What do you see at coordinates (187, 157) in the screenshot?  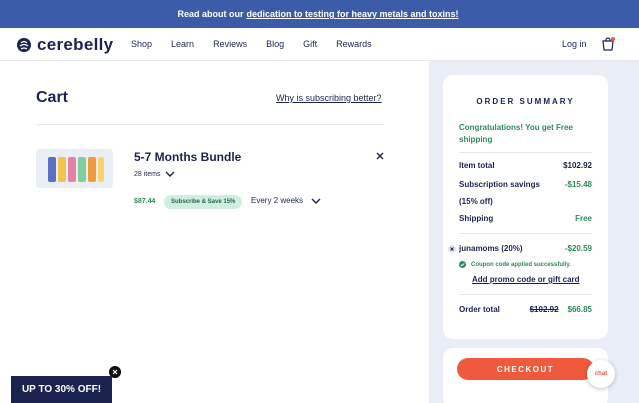 I see `product-name: 5-7 Months Bundle` at bounding box center [187, 157].